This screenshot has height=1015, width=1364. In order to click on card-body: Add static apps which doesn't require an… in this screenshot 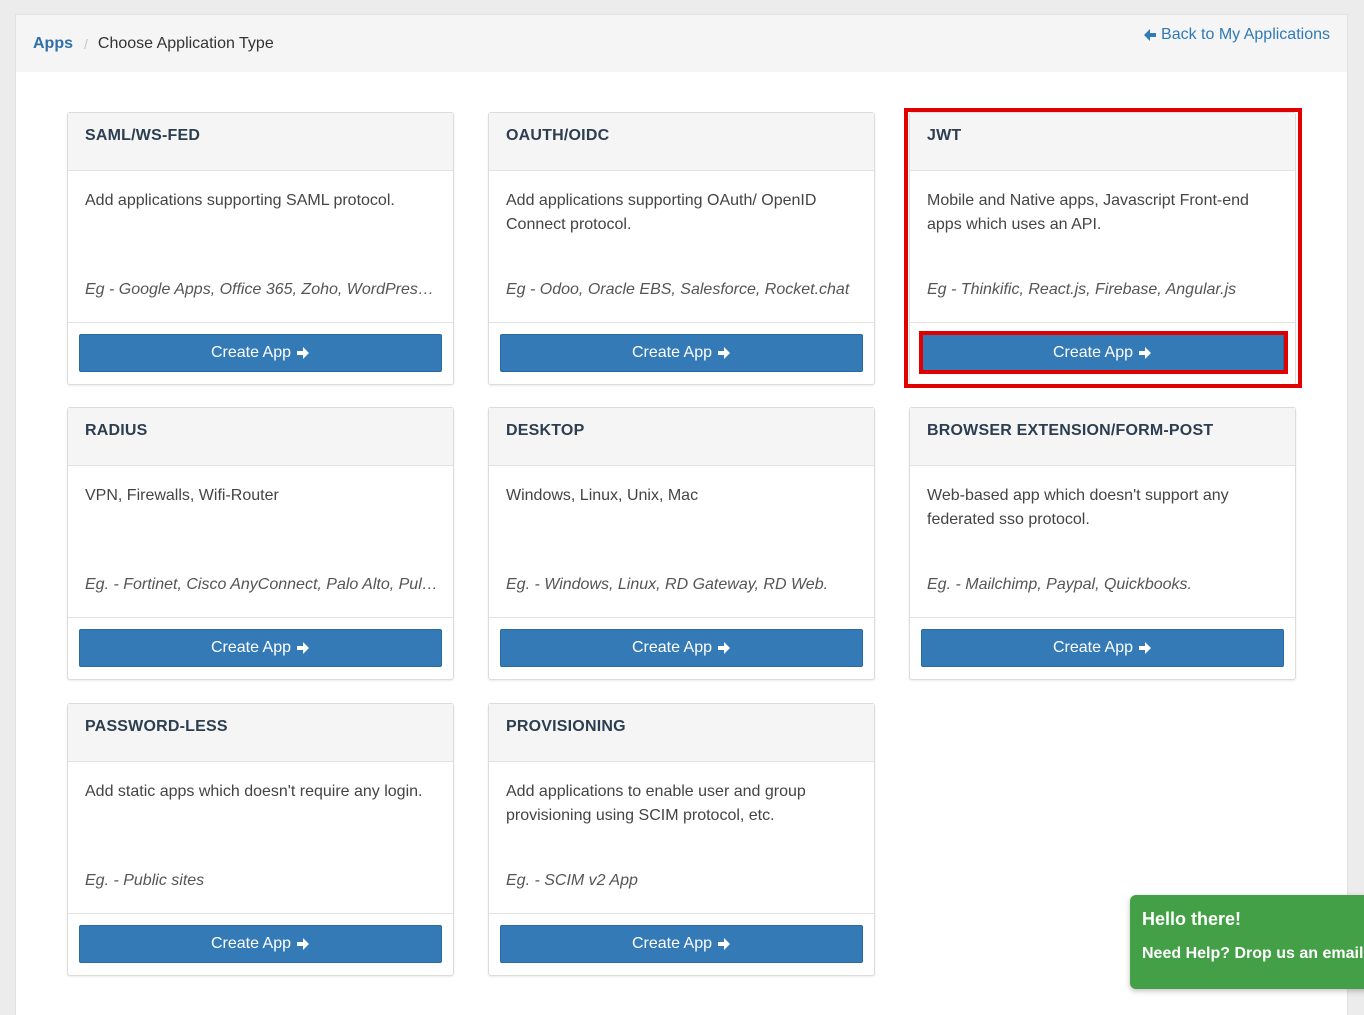, I will do `click(260, 838)`.